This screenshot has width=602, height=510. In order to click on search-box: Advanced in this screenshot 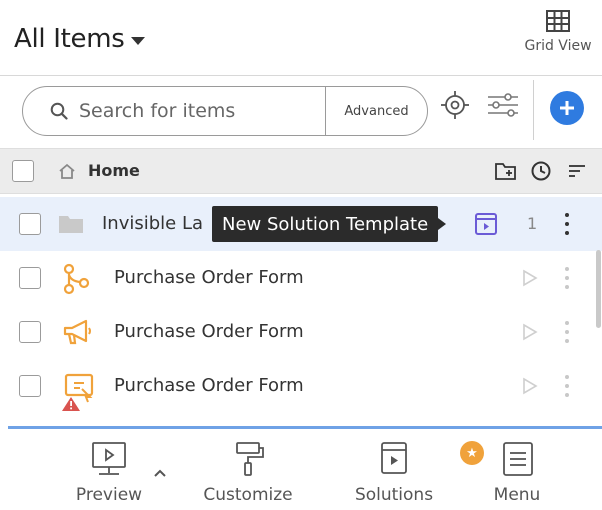, I will do `click(225, 111)`.